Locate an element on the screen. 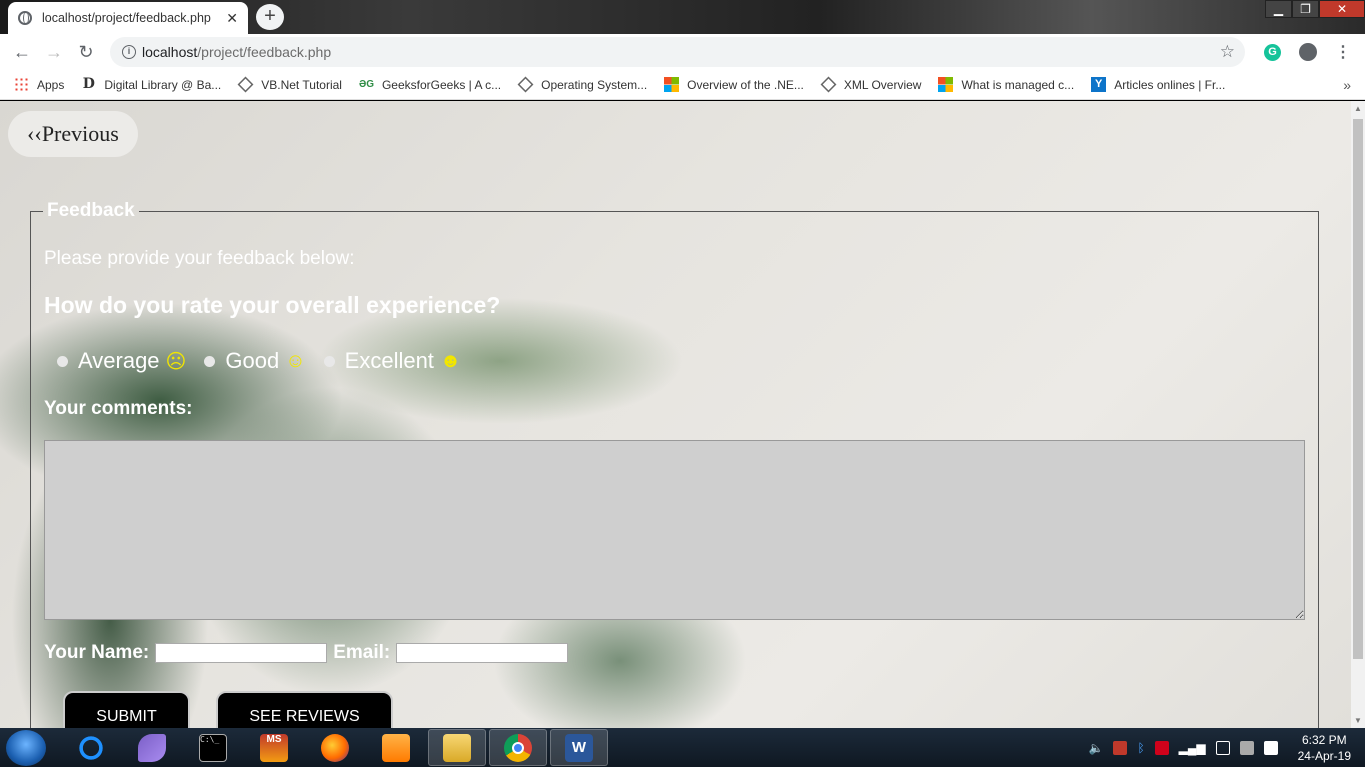 The width and height of the screenshot is (1365, 767). scroll-down-icon: ▼ is located at coordinates (1358, 720).